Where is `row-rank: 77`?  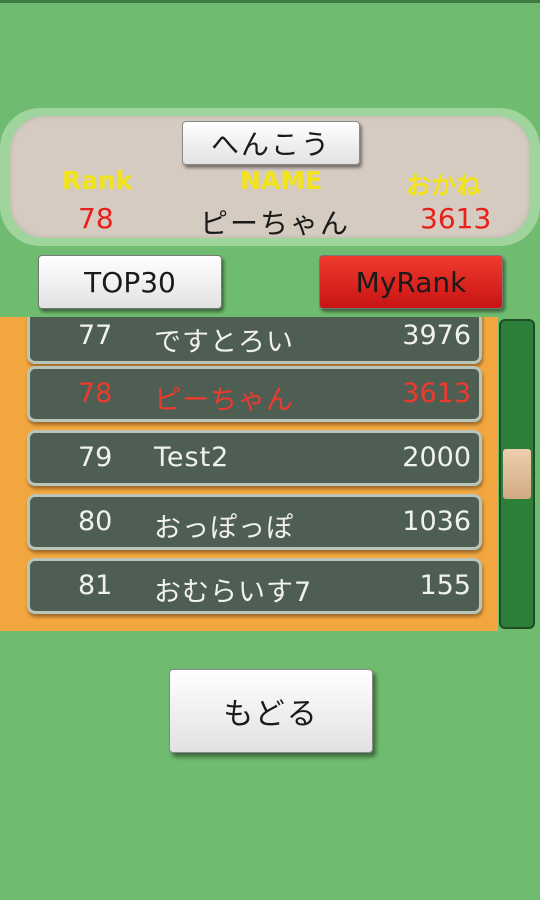
row-rank: 77 is located at coordinates (95, 335).